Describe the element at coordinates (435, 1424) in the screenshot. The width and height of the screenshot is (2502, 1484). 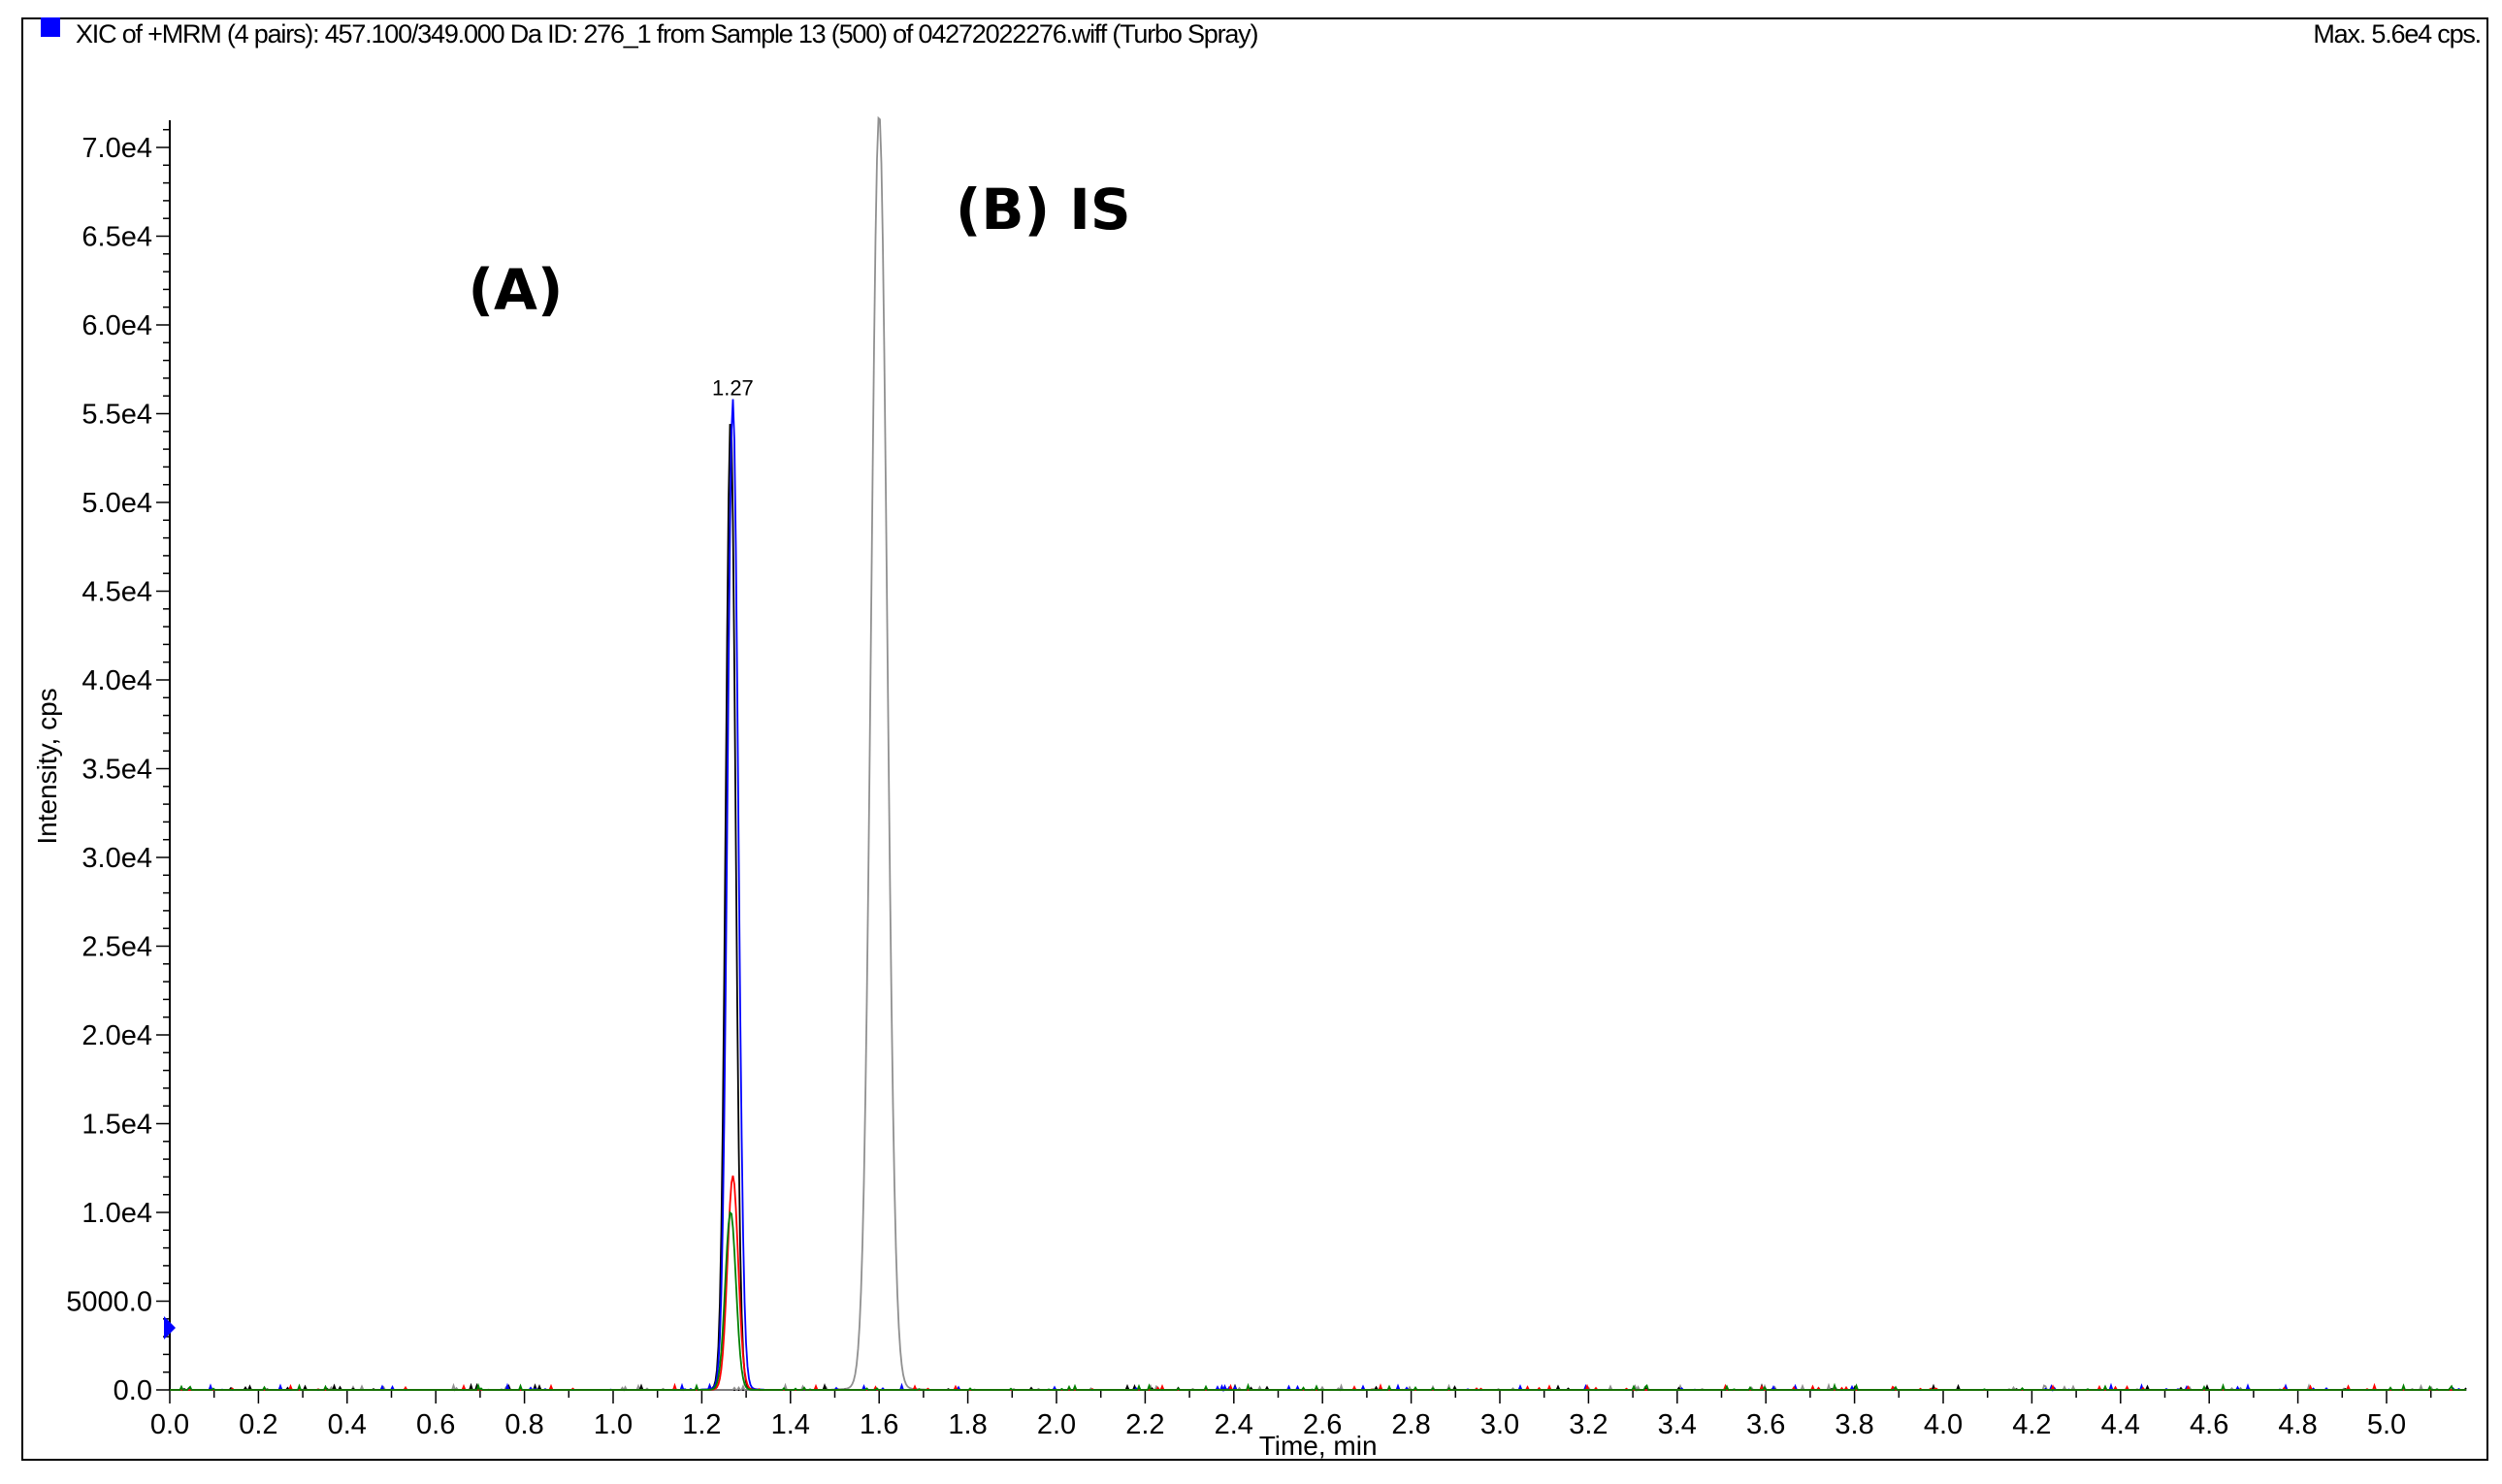
I see `x-tick-label: 0.6` at that location.